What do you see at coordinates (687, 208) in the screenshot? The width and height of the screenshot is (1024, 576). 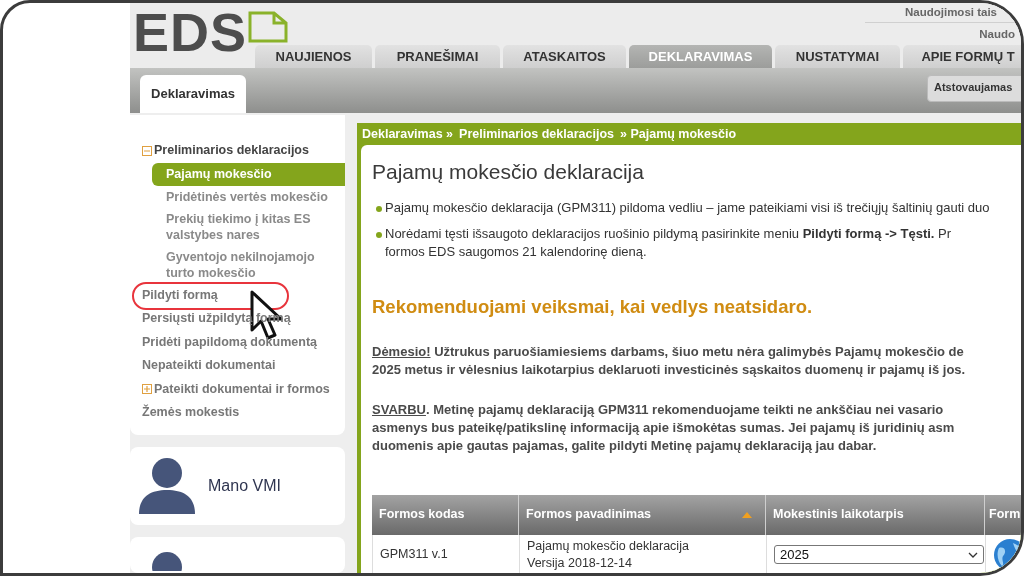 I see `bullet-text: Pajamų mokesčio deklaracija (GPM311) pildoma vedliu – jame pateikiami visi iš trečiųjų šaltinių gauti duo` at bounding box center [687, 208].